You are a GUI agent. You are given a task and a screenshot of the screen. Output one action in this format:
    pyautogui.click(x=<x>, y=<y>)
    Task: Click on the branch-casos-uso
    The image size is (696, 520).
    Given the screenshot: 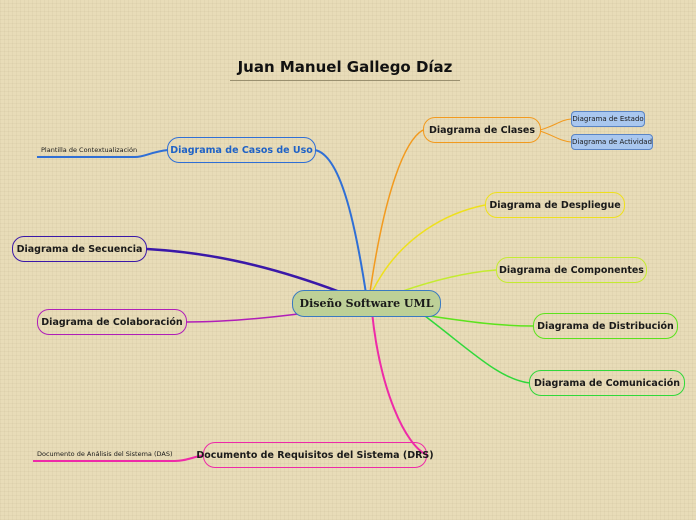 What is the action you would take?
    pyautogui.click(x=341, y=225)
    